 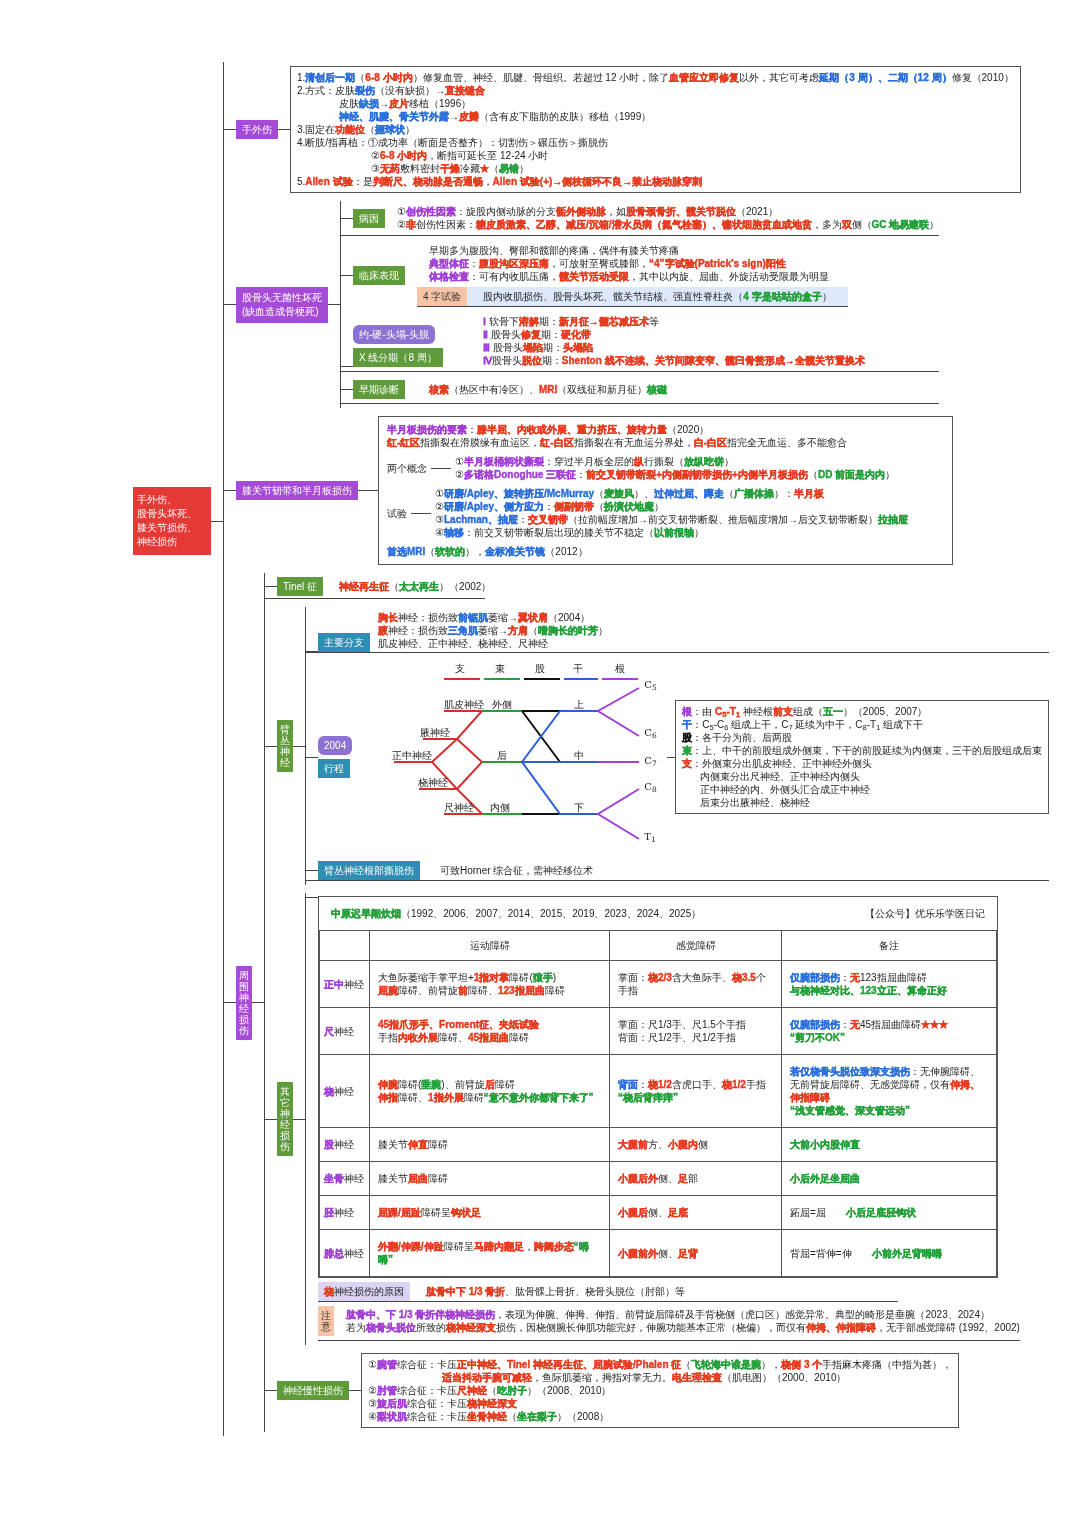 What do you see at coordinates (655, 77) in the screenshot?
I see `text-line: 1.清创后一期（6-8 小时内）修复血管、神经、肌腱、骨组织。若超过 12 小时，除了血管应立即修复以外，其它可考虑延期（3 周）、二期（12 周）修复（2010）` at bounding box center [655, 77].